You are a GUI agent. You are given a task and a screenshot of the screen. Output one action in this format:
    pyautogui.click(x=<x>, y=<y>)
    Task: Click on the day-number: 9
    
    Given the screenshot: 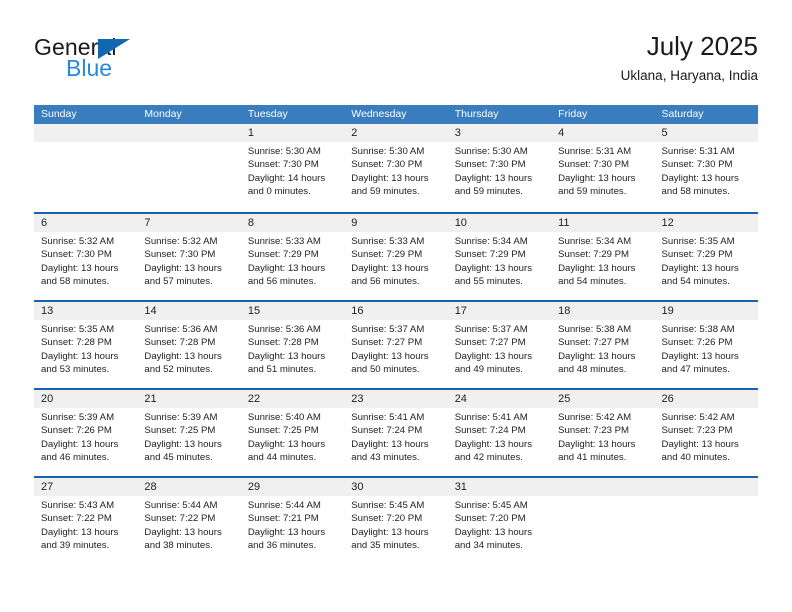 What is the action you would take?
    pyautogui.click(x=395, y=223)
    